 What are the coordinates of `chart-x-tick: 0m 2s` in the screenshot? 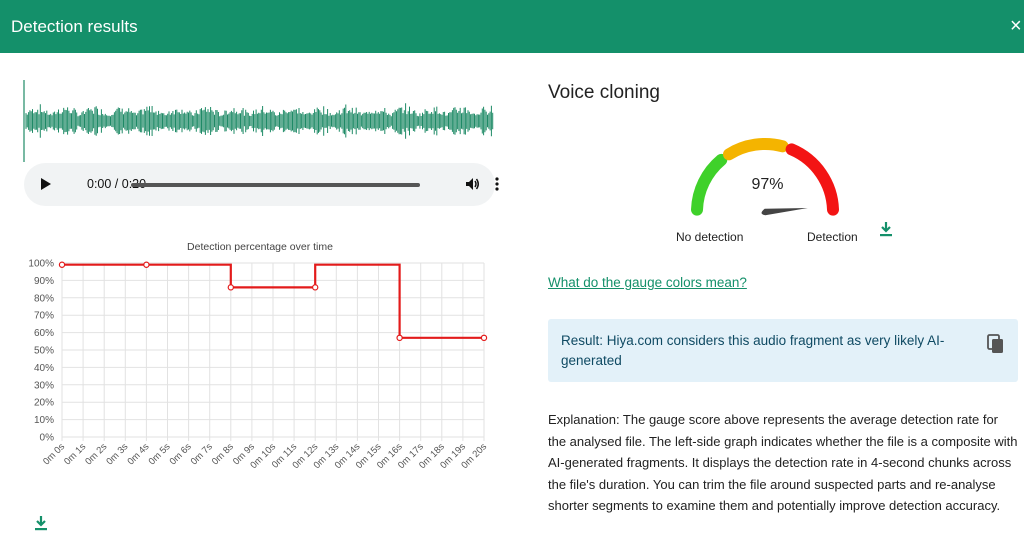 It's located at (96, 454).